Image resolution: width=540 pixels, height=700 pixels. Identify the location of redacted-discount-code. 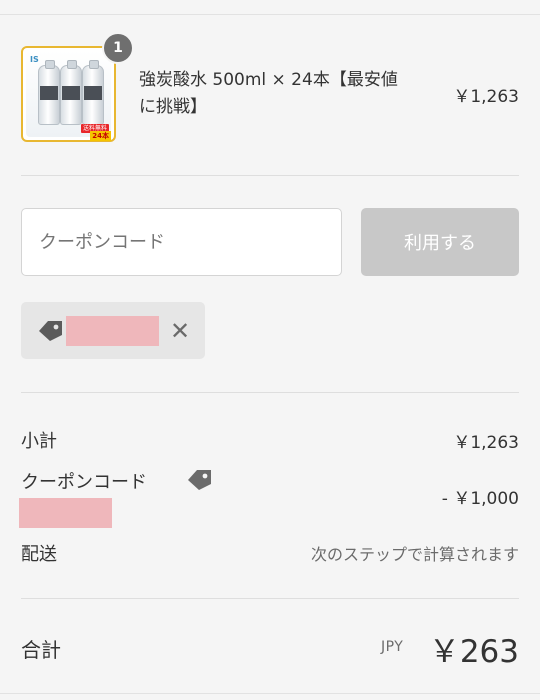
(65, 513).